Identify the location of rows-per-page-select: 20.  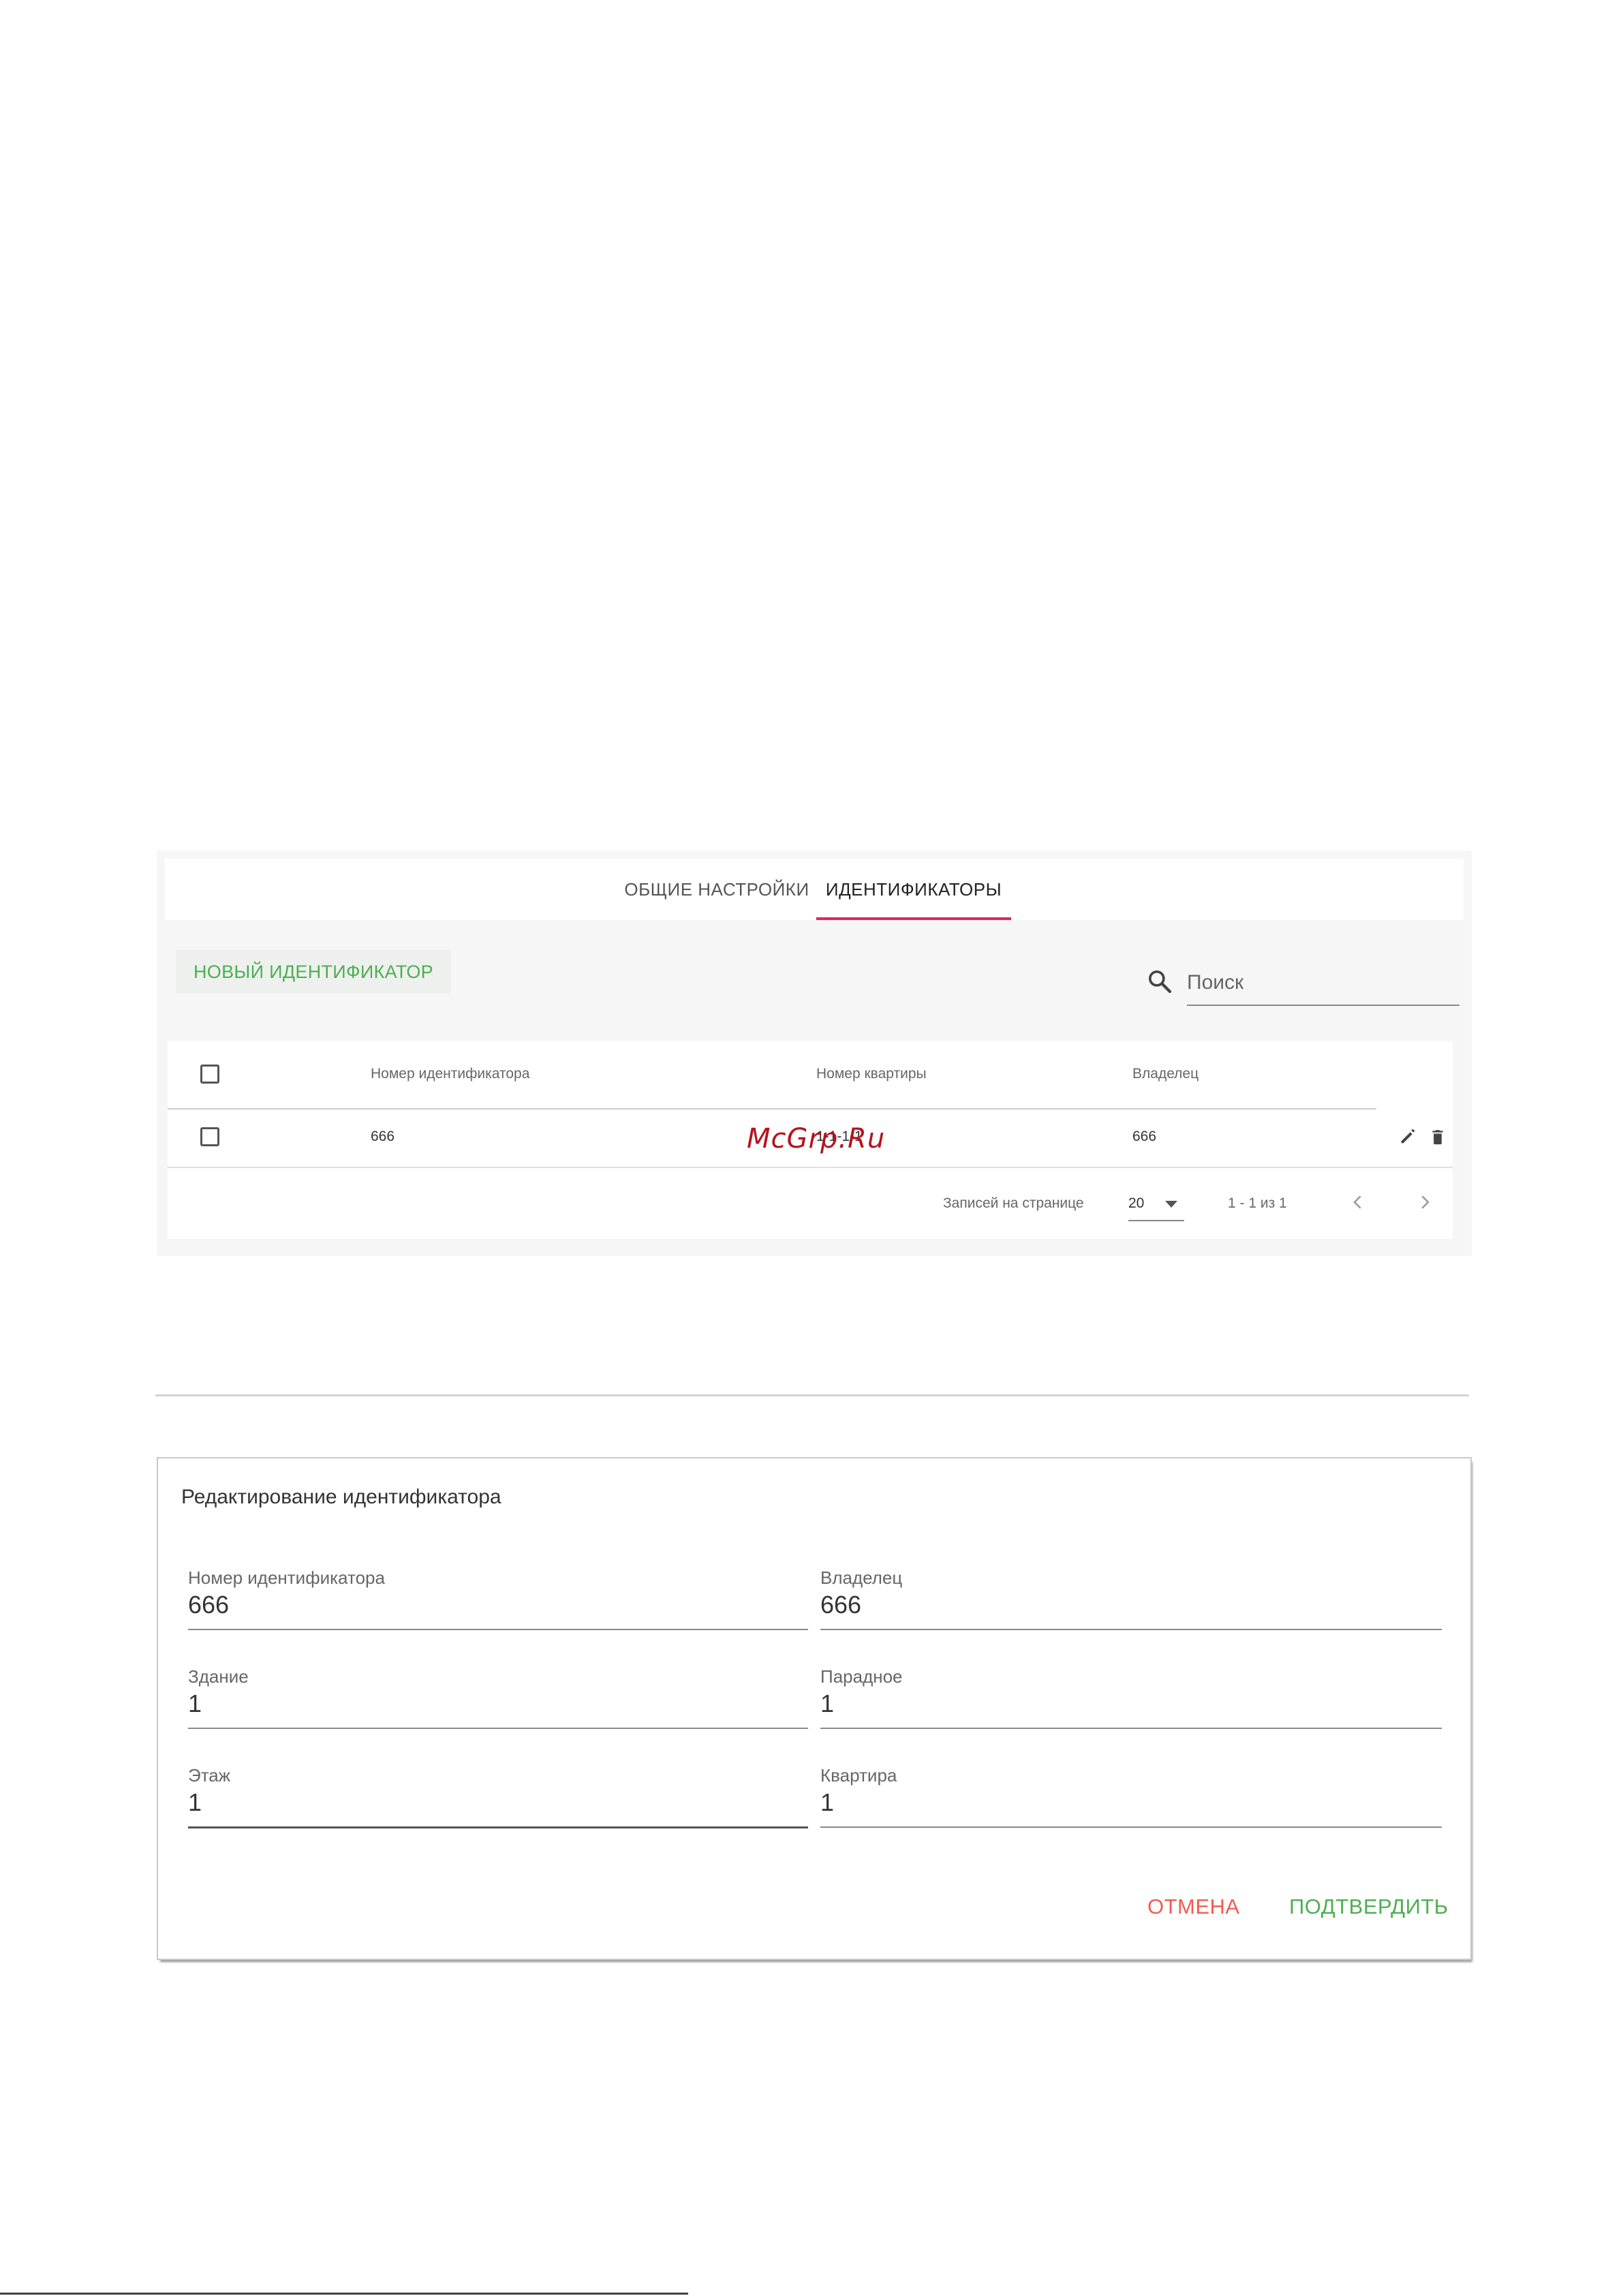
(1156, 1203).